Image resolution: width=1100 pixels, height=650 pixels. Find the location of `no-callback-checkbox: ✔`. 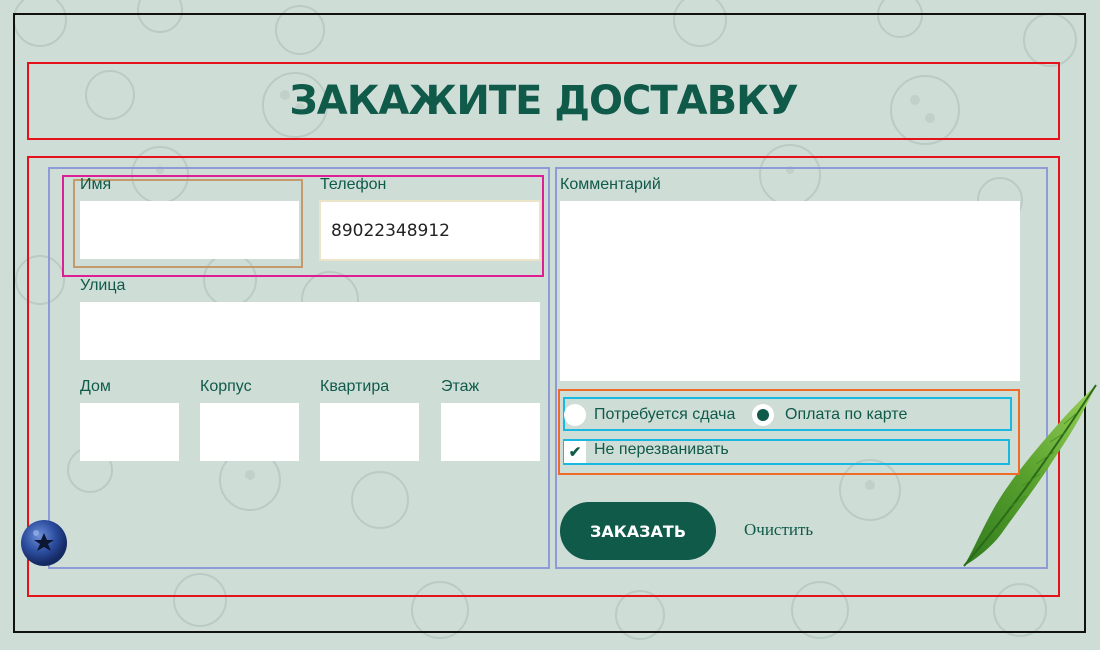

no-callback-checkbox: ✔ is located at coordinates (575, 452).